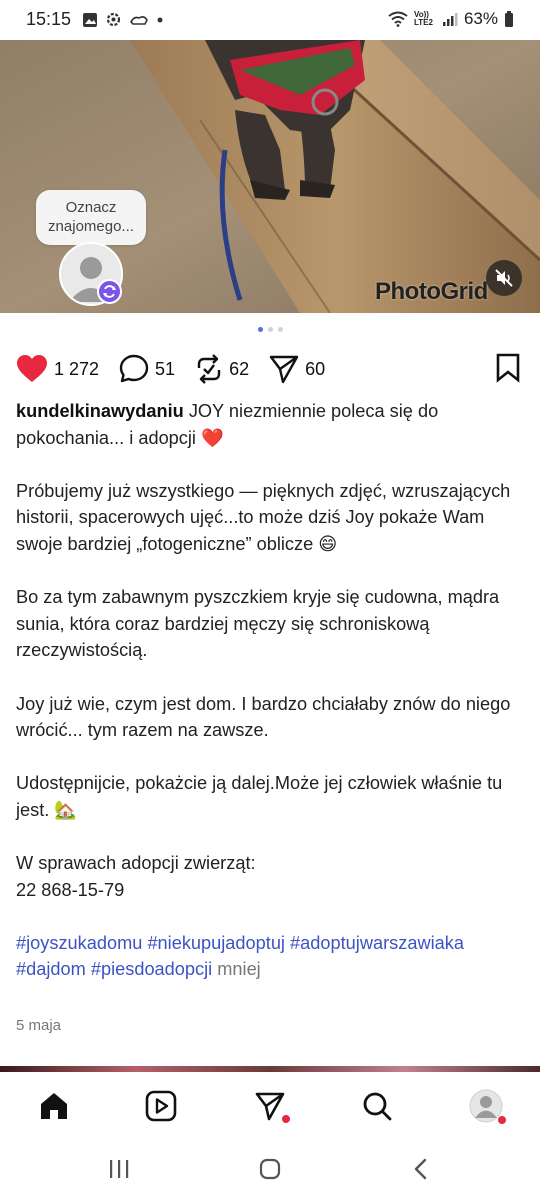 The width and height of the screenshot is (540, 1199). I want to click on battery-icon, so click(509, 18).